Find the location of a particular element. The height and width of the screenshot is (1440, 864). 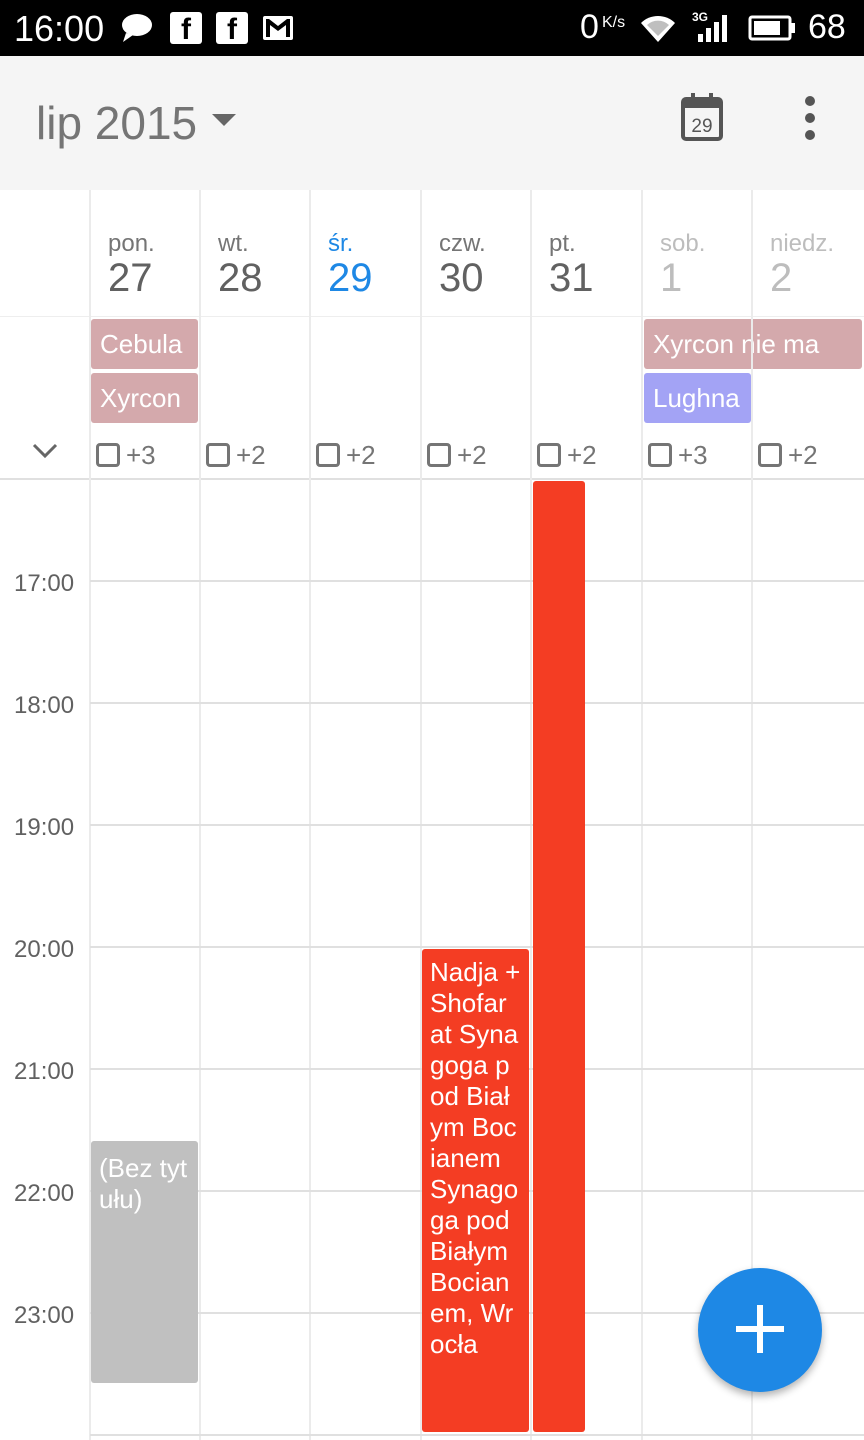

hour-label: 23:00 is located at coordinates (44, 1315).